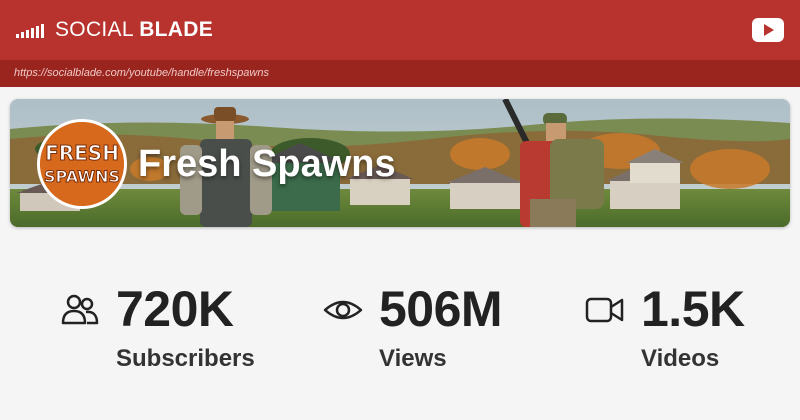  Describe the element at coordinates (604, 310) in the screenshot. I see `video-camera-icon` at that location.